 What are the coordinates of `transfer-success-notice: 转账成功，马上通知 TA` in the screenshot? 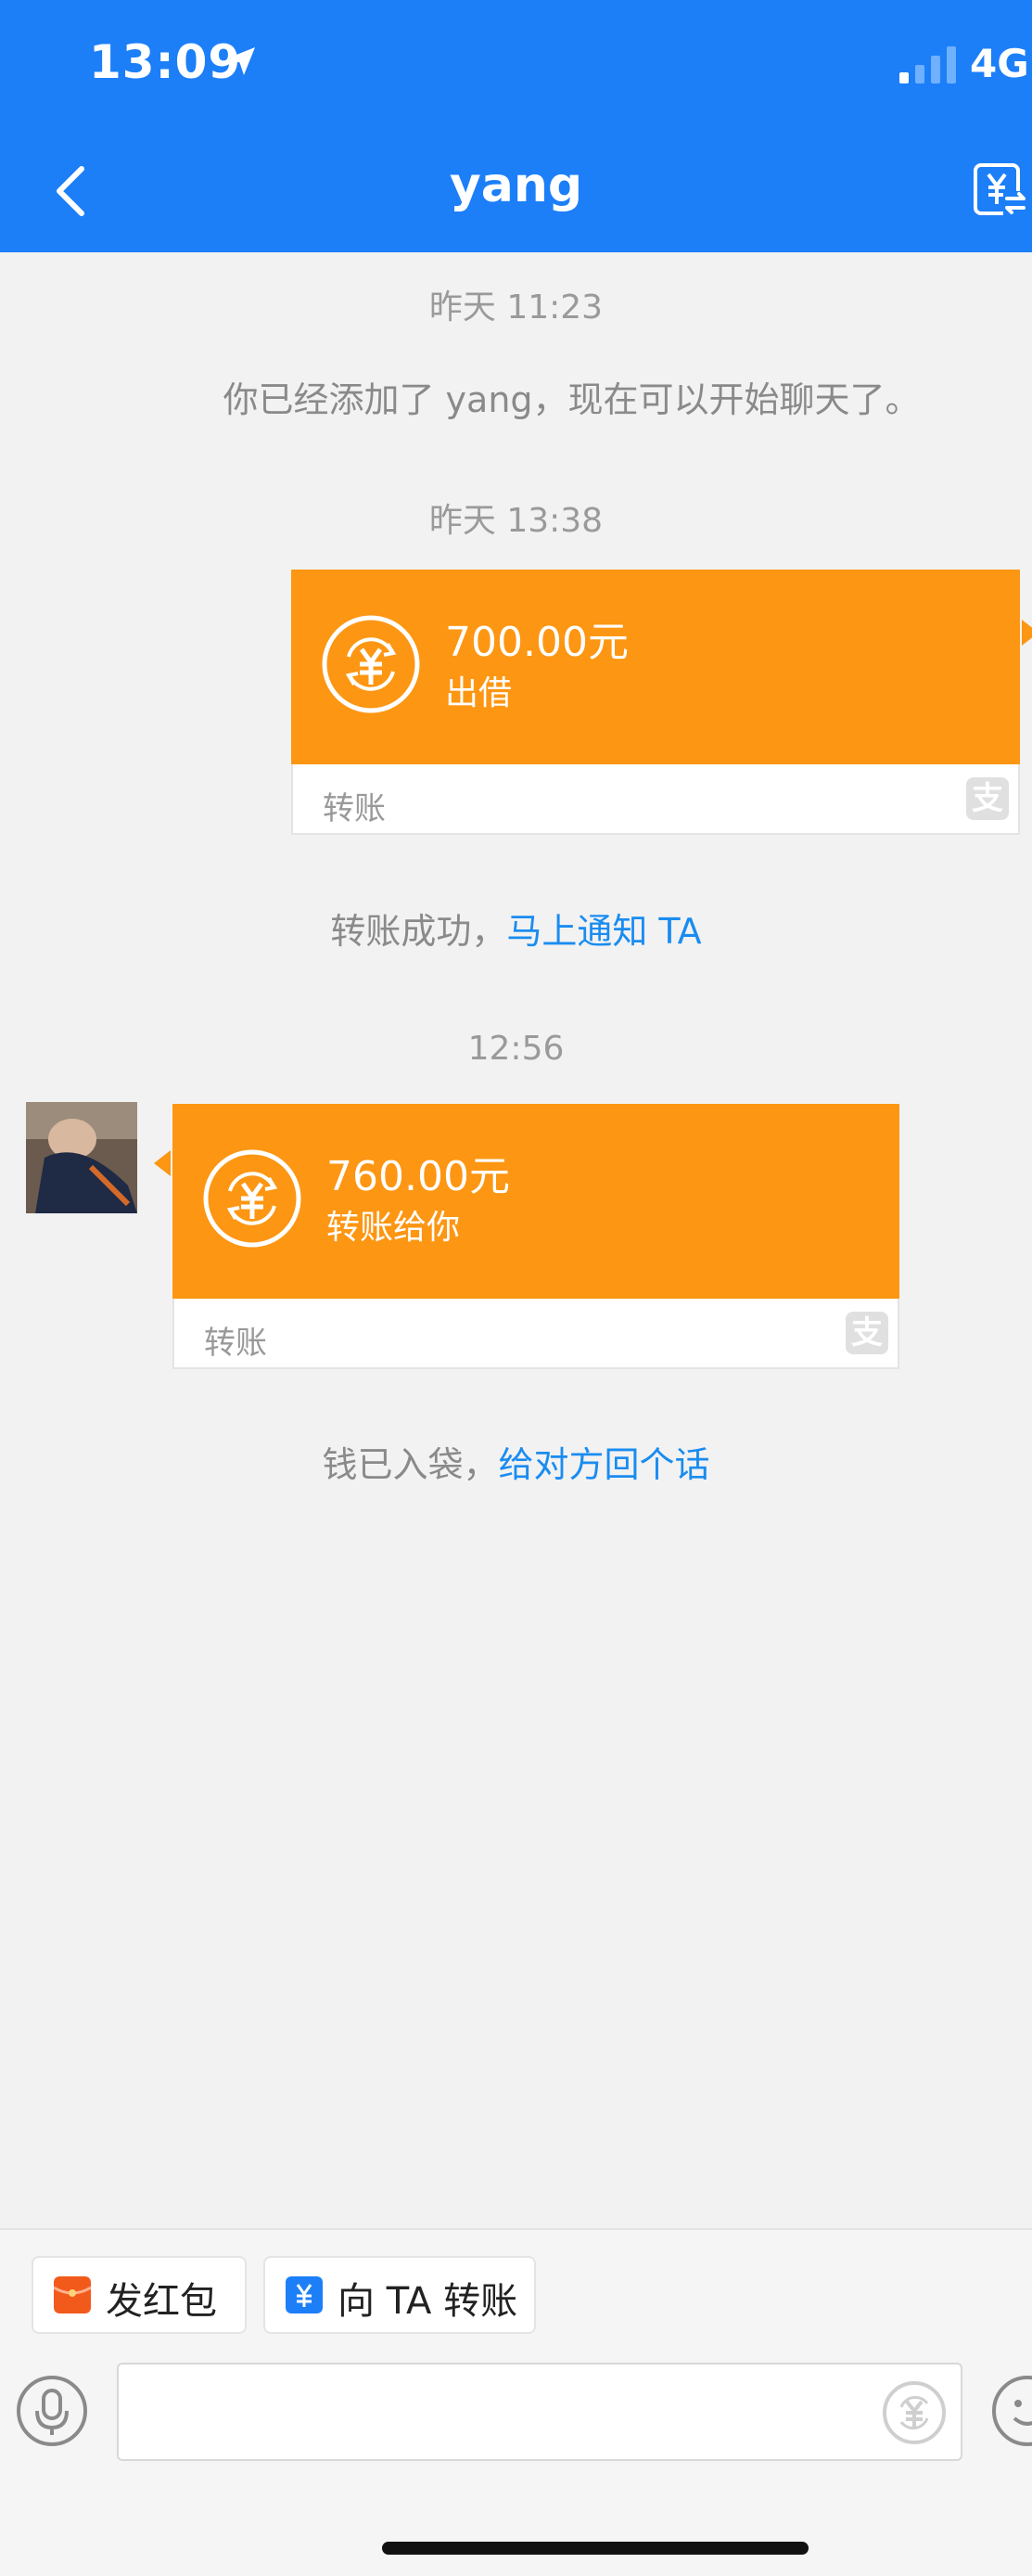 It's located at (516, 928).